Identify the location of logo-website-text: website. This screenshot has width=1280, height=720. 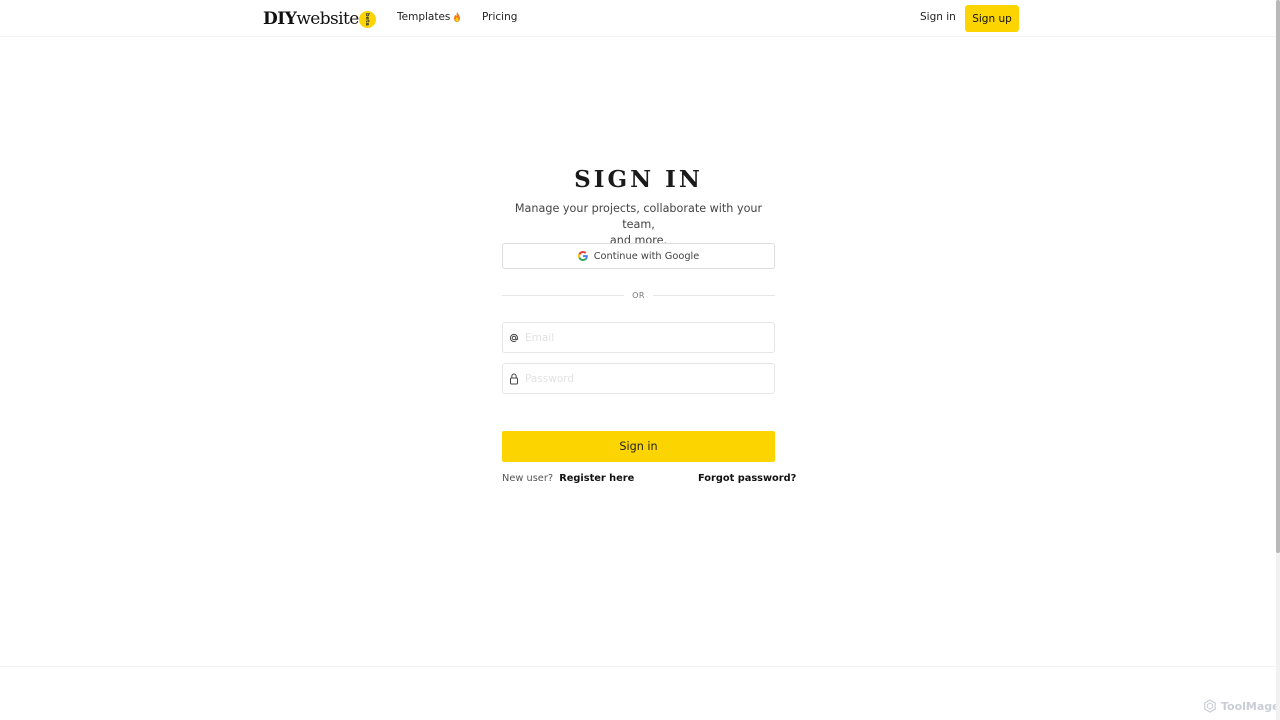
(327, 19).